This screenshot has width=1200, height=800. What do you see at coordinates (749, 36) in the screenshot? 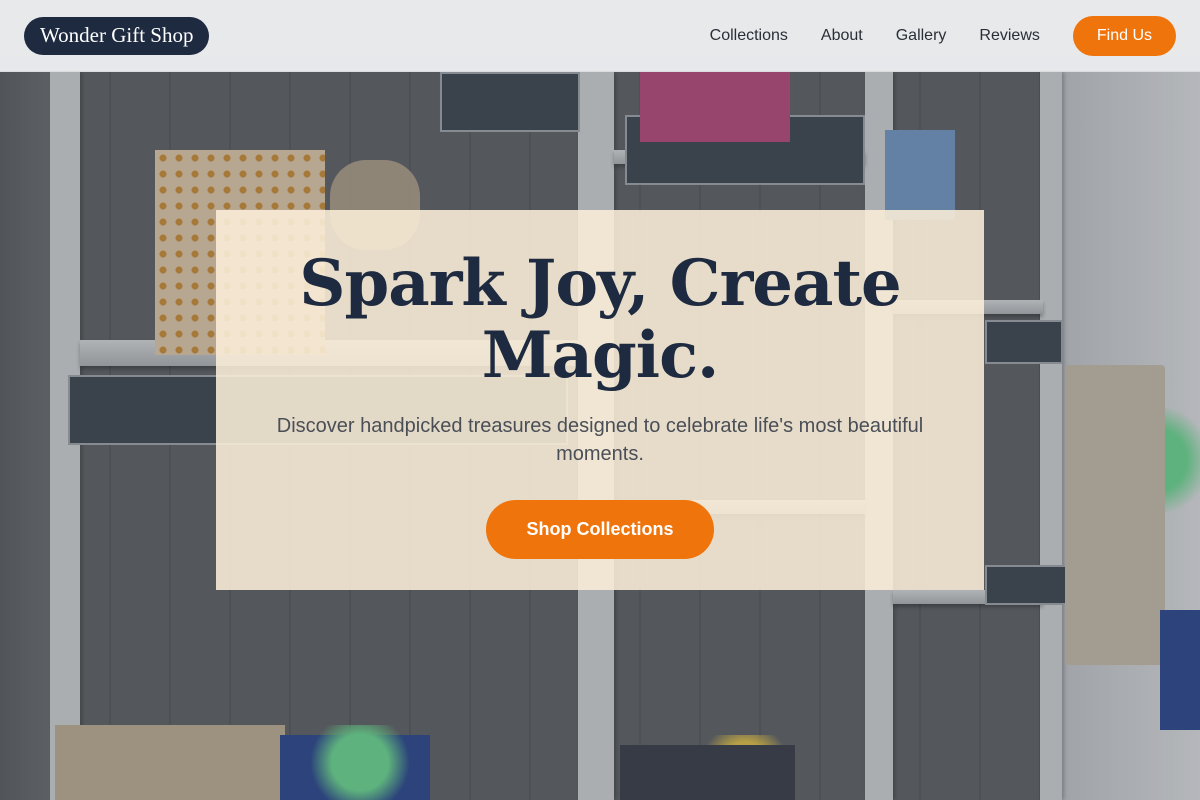
I see `nav-link-collections: Collections` at bounding box center [749, 36].